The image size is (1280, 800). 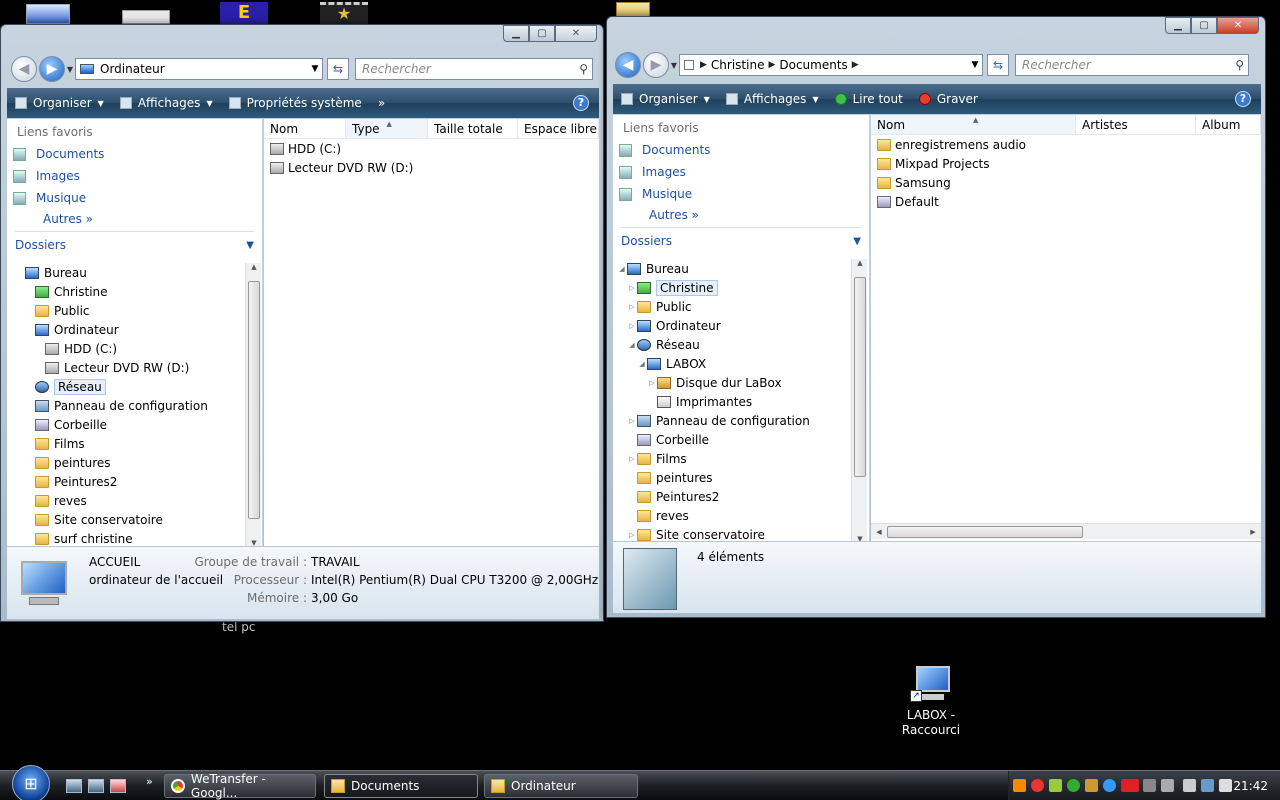 What do you see at coordinates (130, 386) in the screenshot?
I see `tree-item: Réseau` at bounding box center [130, 386].